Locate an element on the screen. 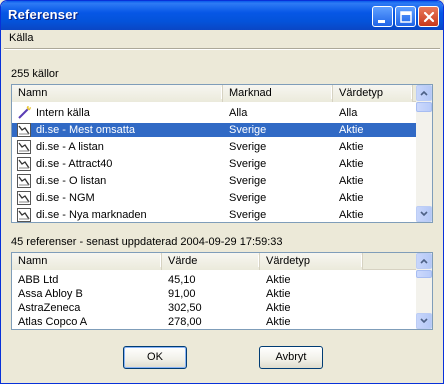 Image resolution: width=444 pixels, height=384 pixels. close-icon is located at coordinates (429, 17).